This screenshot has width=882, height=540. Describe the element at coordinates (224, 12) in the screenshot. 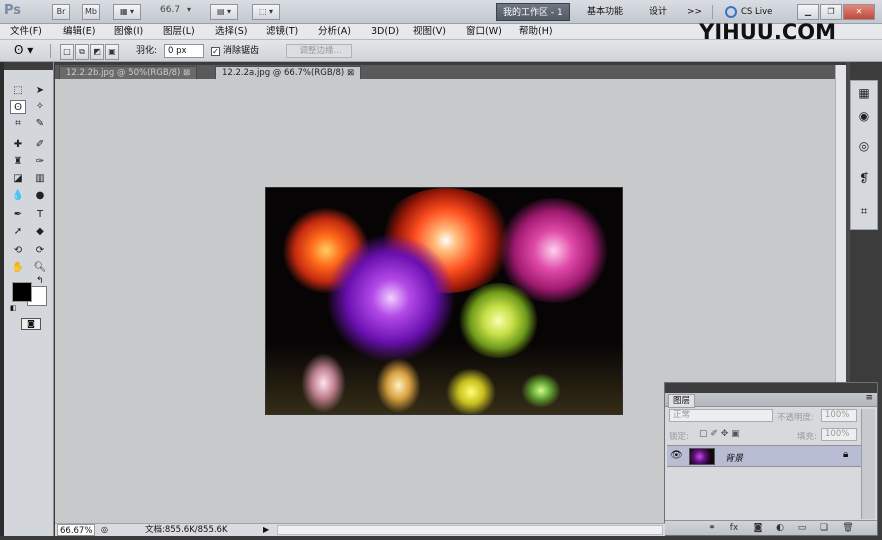

I see `arrange-documents-button: ▤ ▾` at that location.